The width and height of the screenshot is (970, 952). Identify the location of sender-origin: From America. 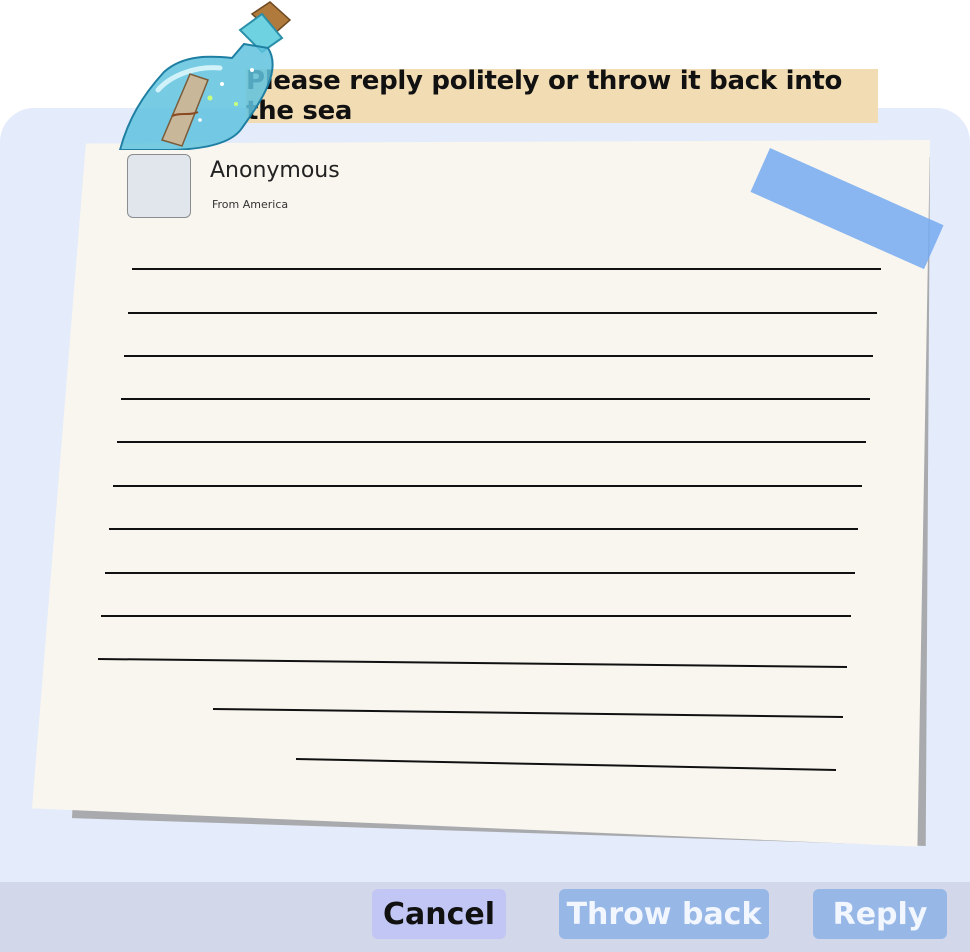
(250, 204).